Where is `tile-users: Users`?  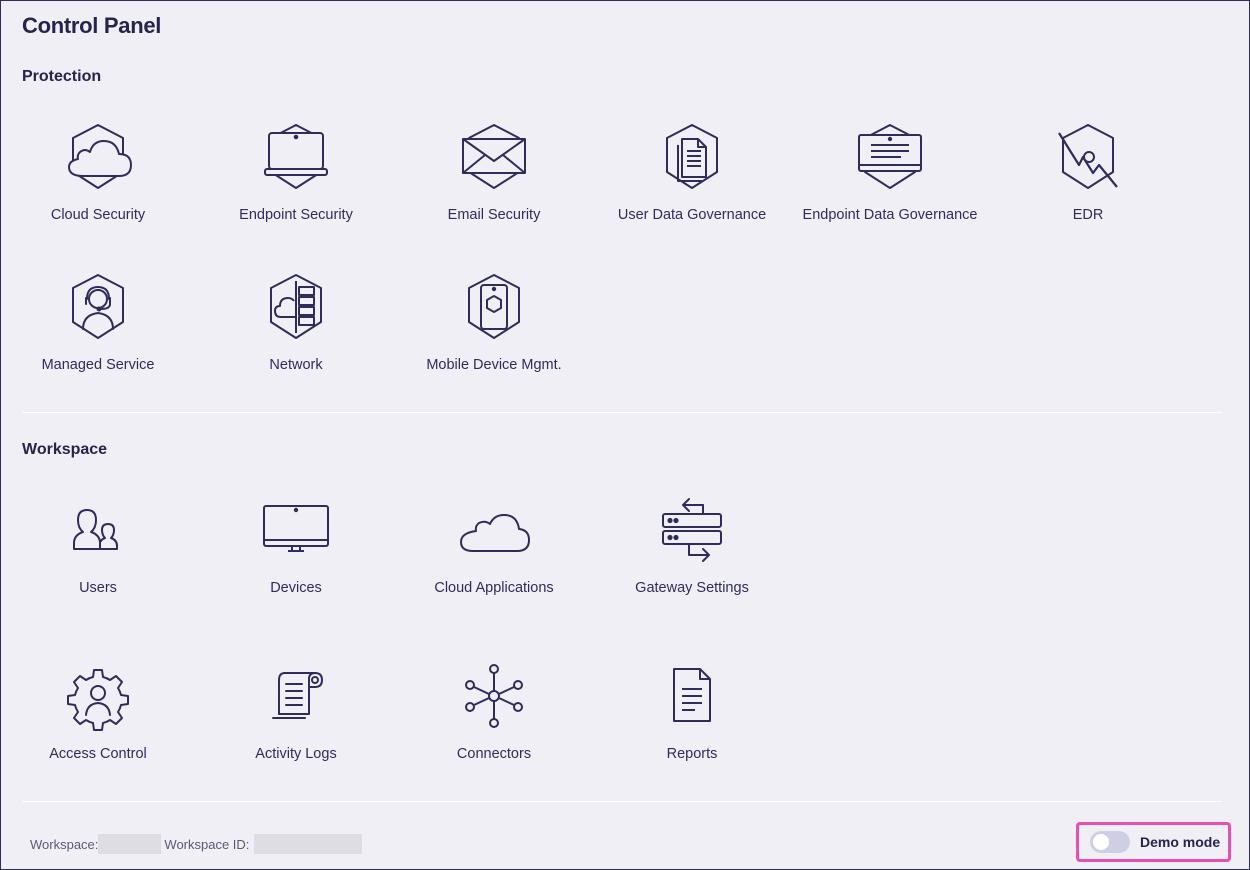
tile-users: Users is located at coordinates (98, 553).